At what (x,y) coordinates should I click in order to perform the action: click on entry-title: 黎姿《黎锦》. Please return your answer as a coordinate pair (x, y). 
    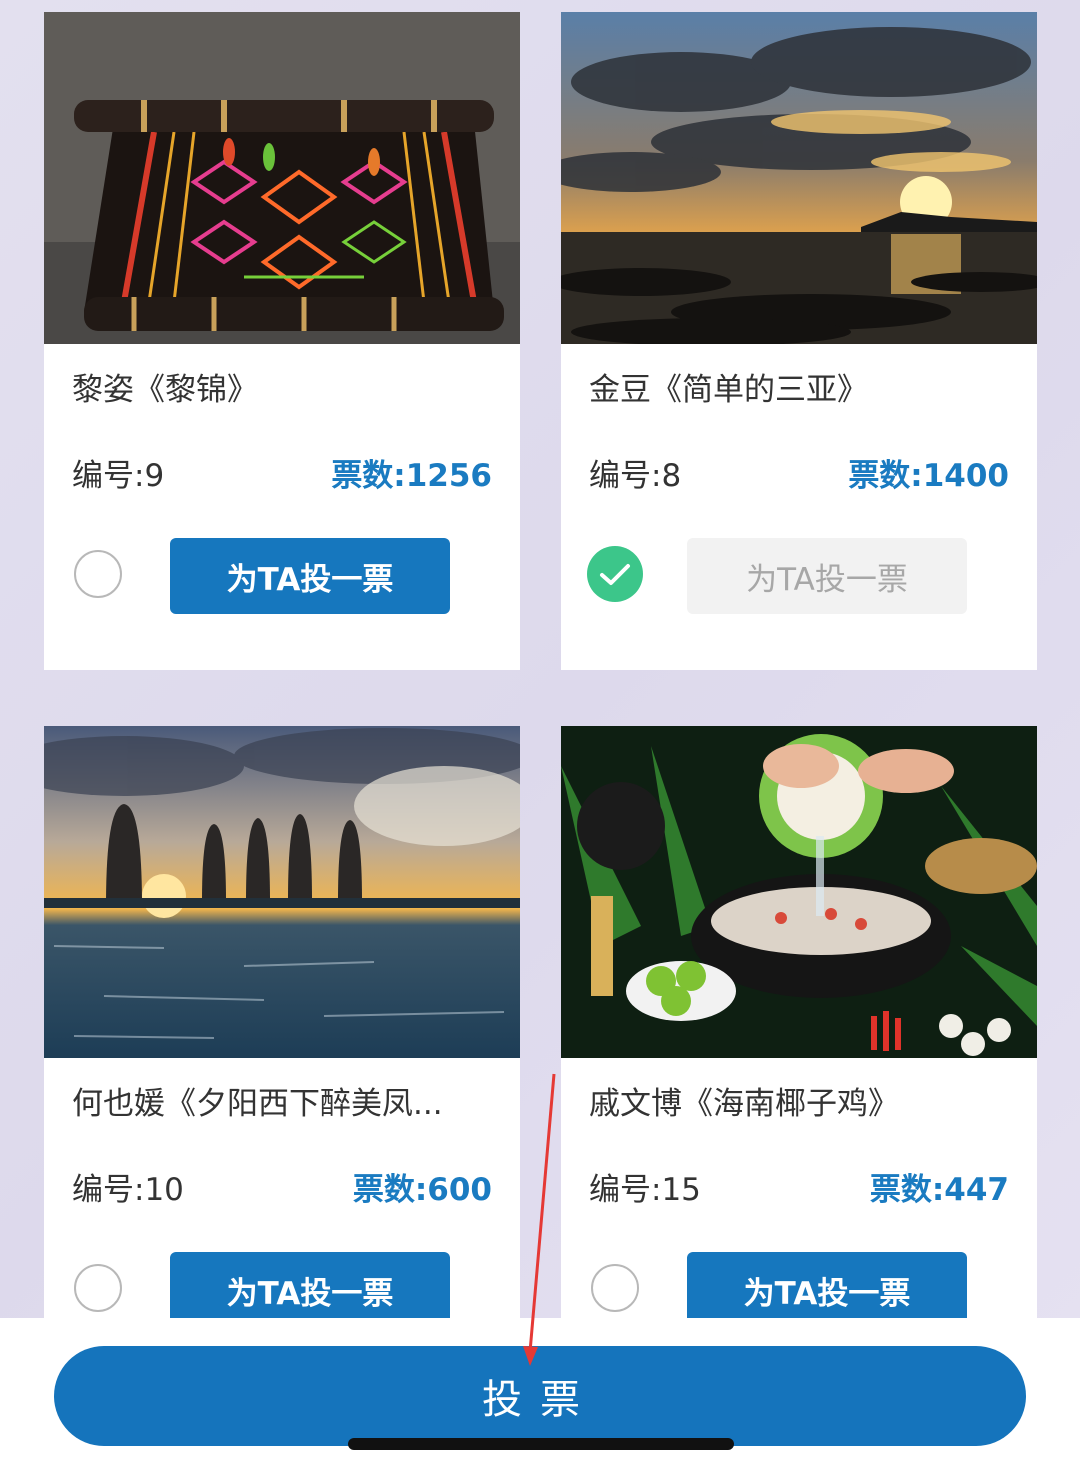
    Looking at the image, I should click on (165, 390).